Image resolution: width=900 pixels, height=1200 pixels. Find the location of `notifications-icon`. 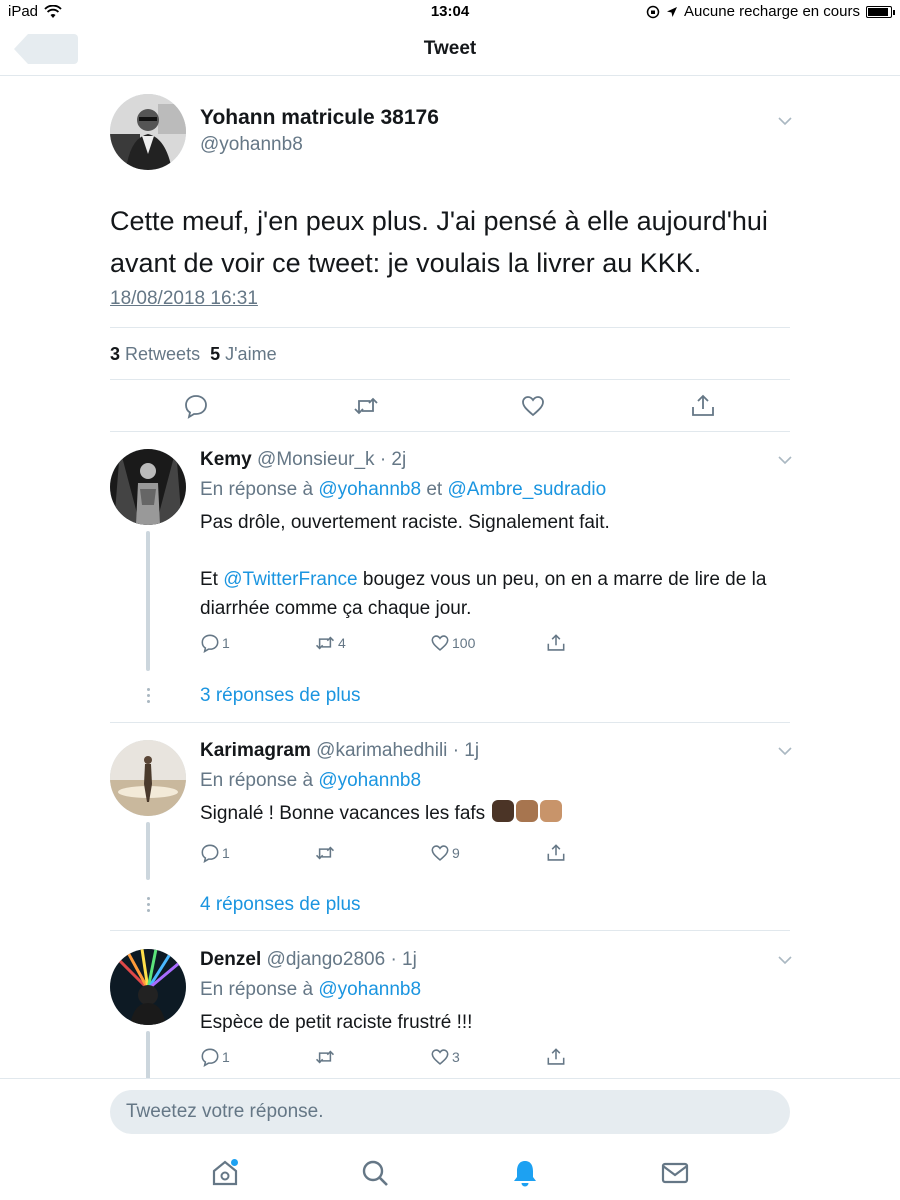

notifications-icon is located at coordinates (525, 1173).